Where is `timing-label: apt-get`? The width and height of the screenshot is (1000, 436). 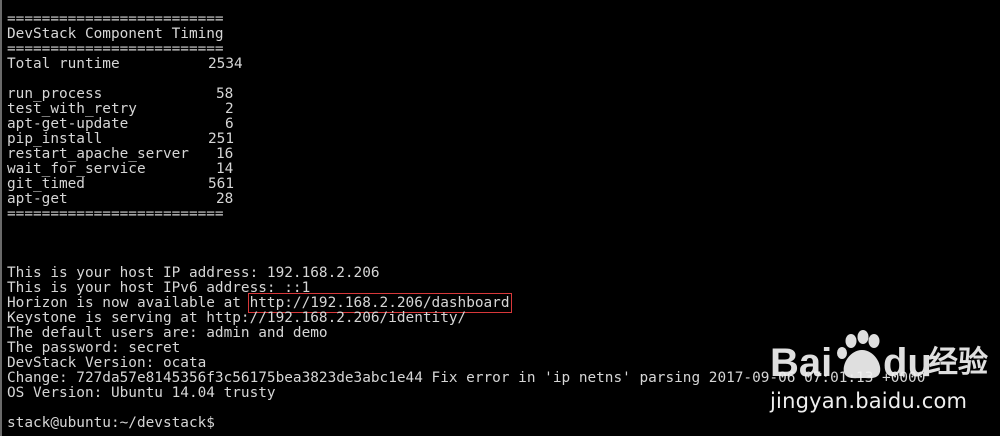
timing-label: apt-get is located at coordinates (37, 199).